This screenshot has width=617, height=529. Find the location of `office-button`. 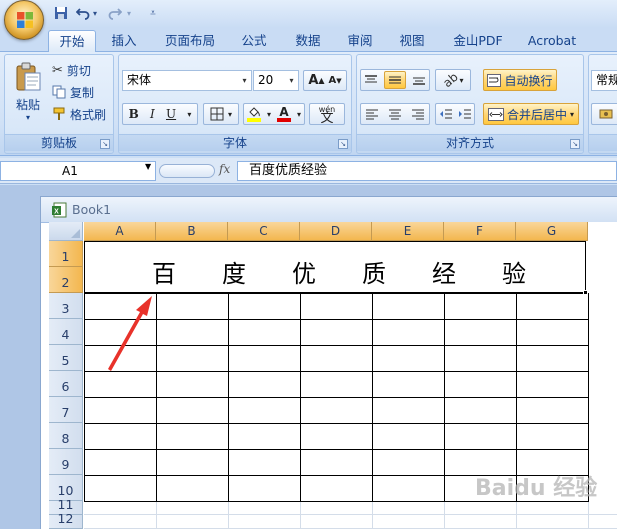

office-button is located at coordinates (24, 20).